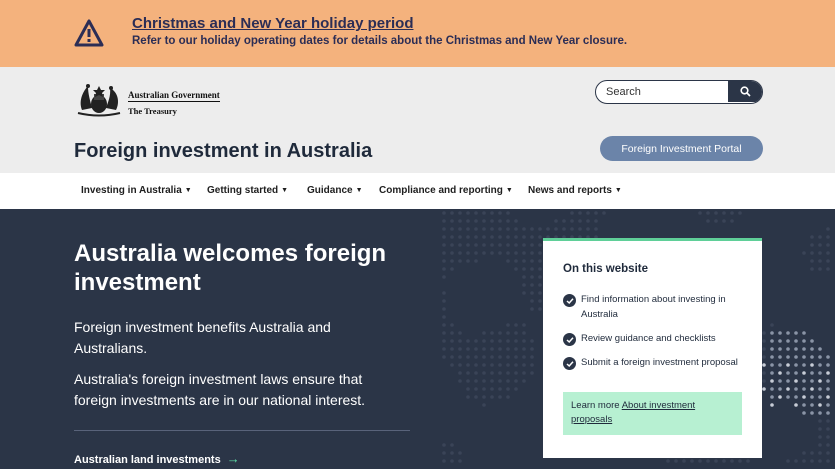 The width and height of the screenshot is (835, 469). I want to click on nav-news-and-reports: News and reports ▼, so click(575, 190).